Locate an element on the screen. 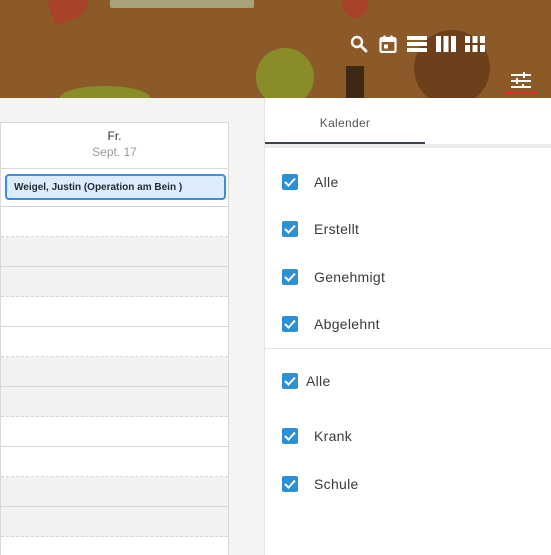  checkbox-label: Abgelehnt is located at coordinates (347, 324).